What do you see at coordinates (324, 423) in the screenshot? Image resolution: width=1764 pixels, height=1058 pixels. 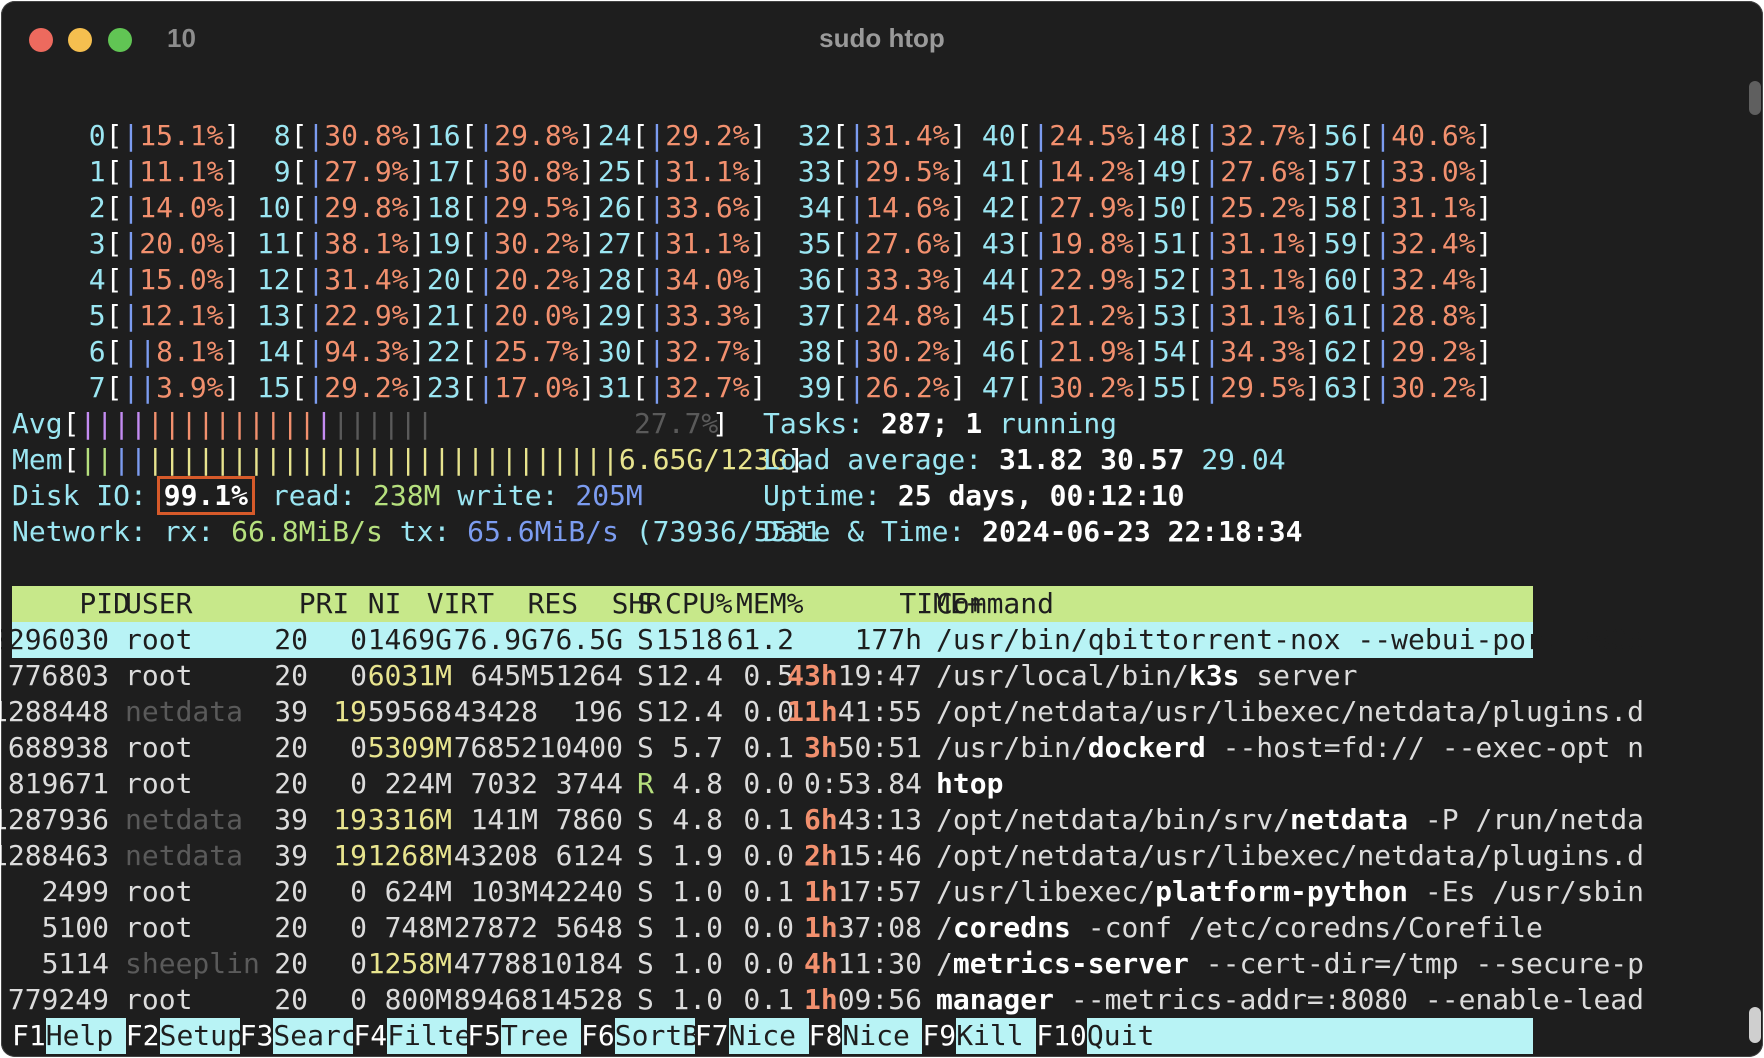 I see `avg-bar-blue: |` at bounding box center [324, 423].